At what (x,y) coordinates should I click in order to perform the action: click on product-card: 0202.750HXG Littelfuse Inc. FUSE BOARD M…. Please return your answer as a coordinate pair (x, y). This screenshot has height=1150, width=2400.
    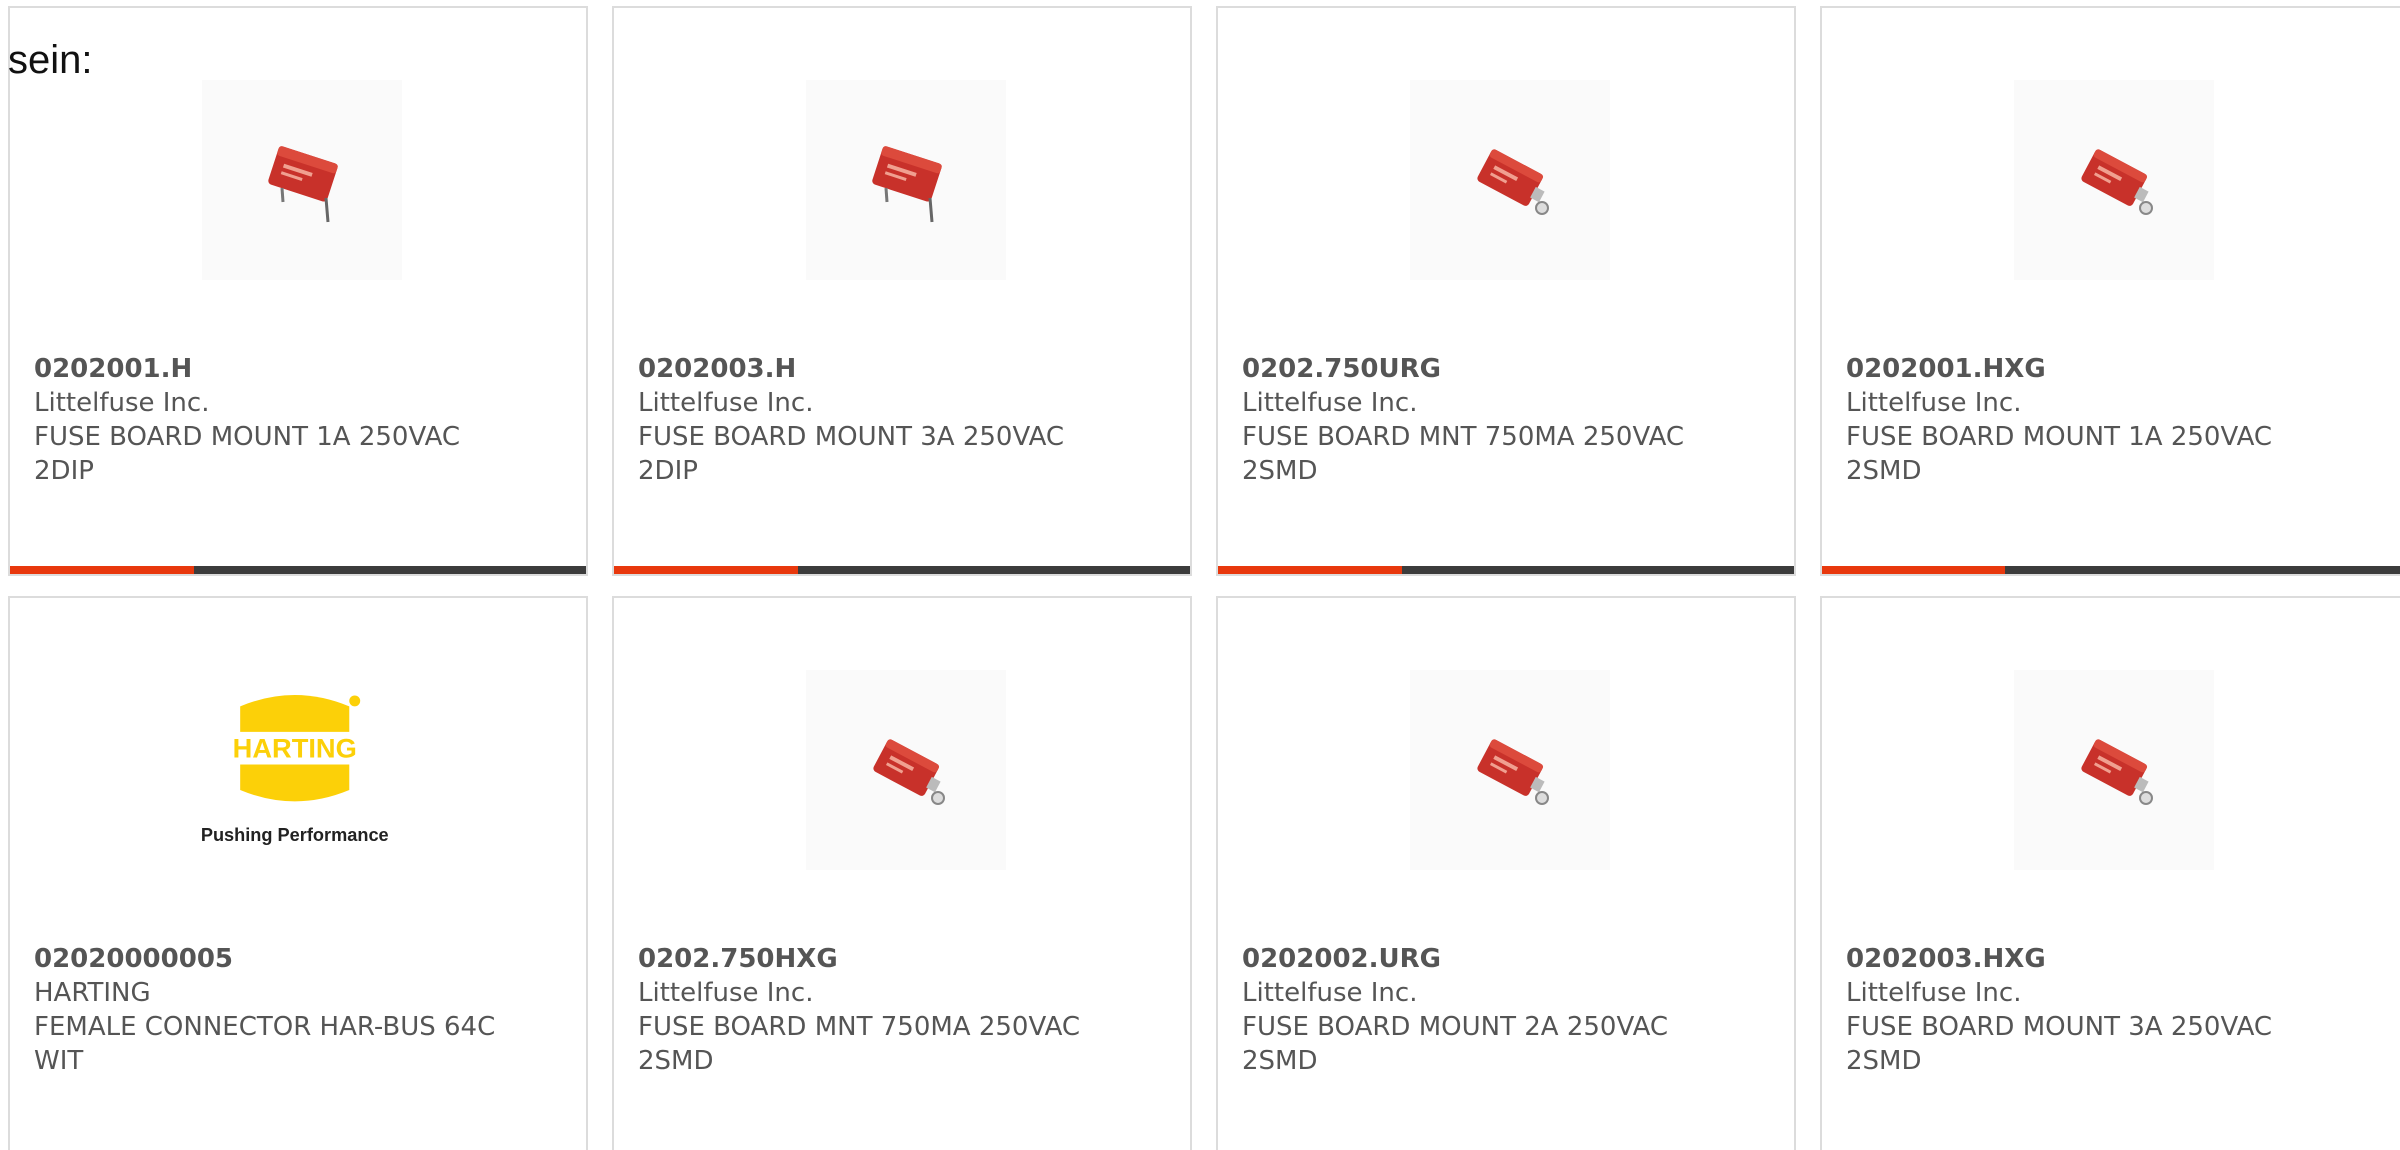
    Looking at the image, I should click on (902, 873).